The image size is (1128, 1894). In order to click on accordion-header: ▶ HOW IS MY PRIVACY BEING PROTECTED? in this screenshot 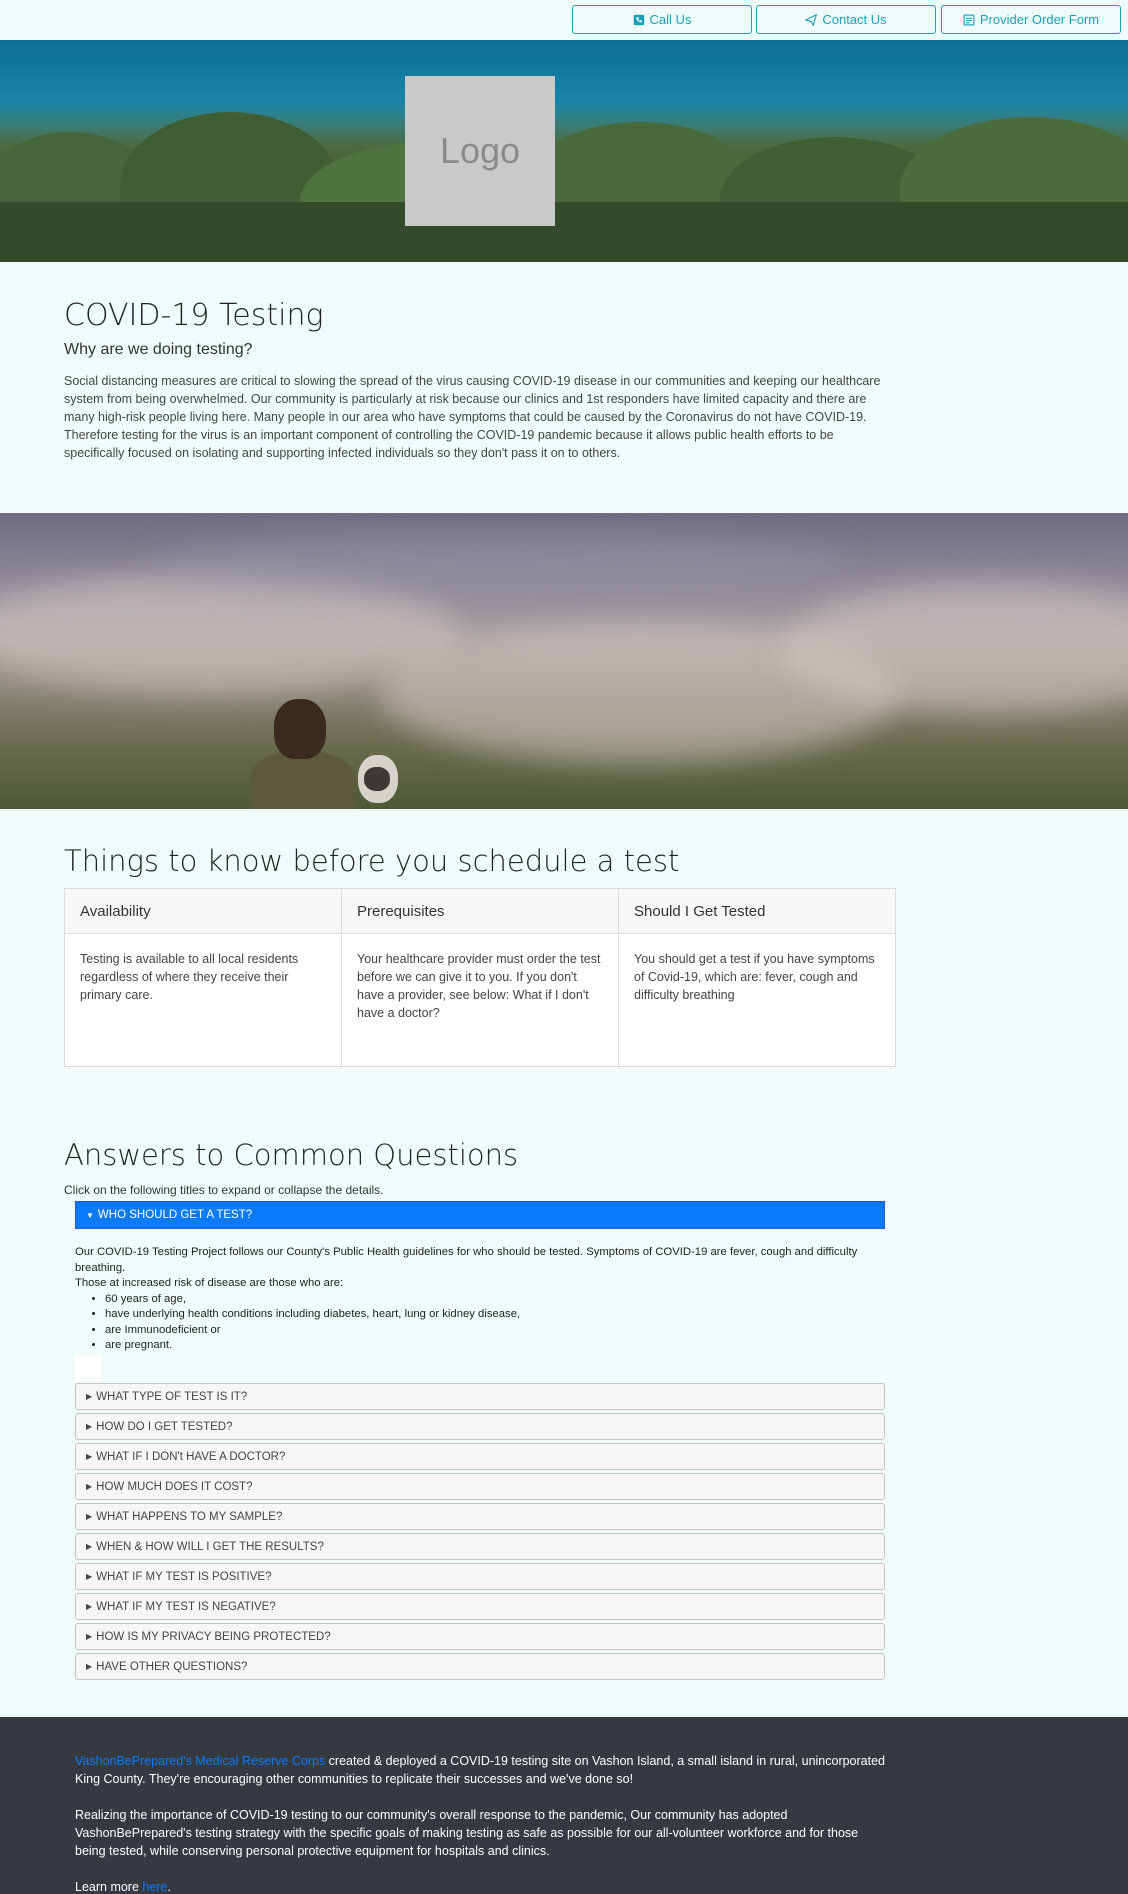, I will do `click(480, 1636)`.